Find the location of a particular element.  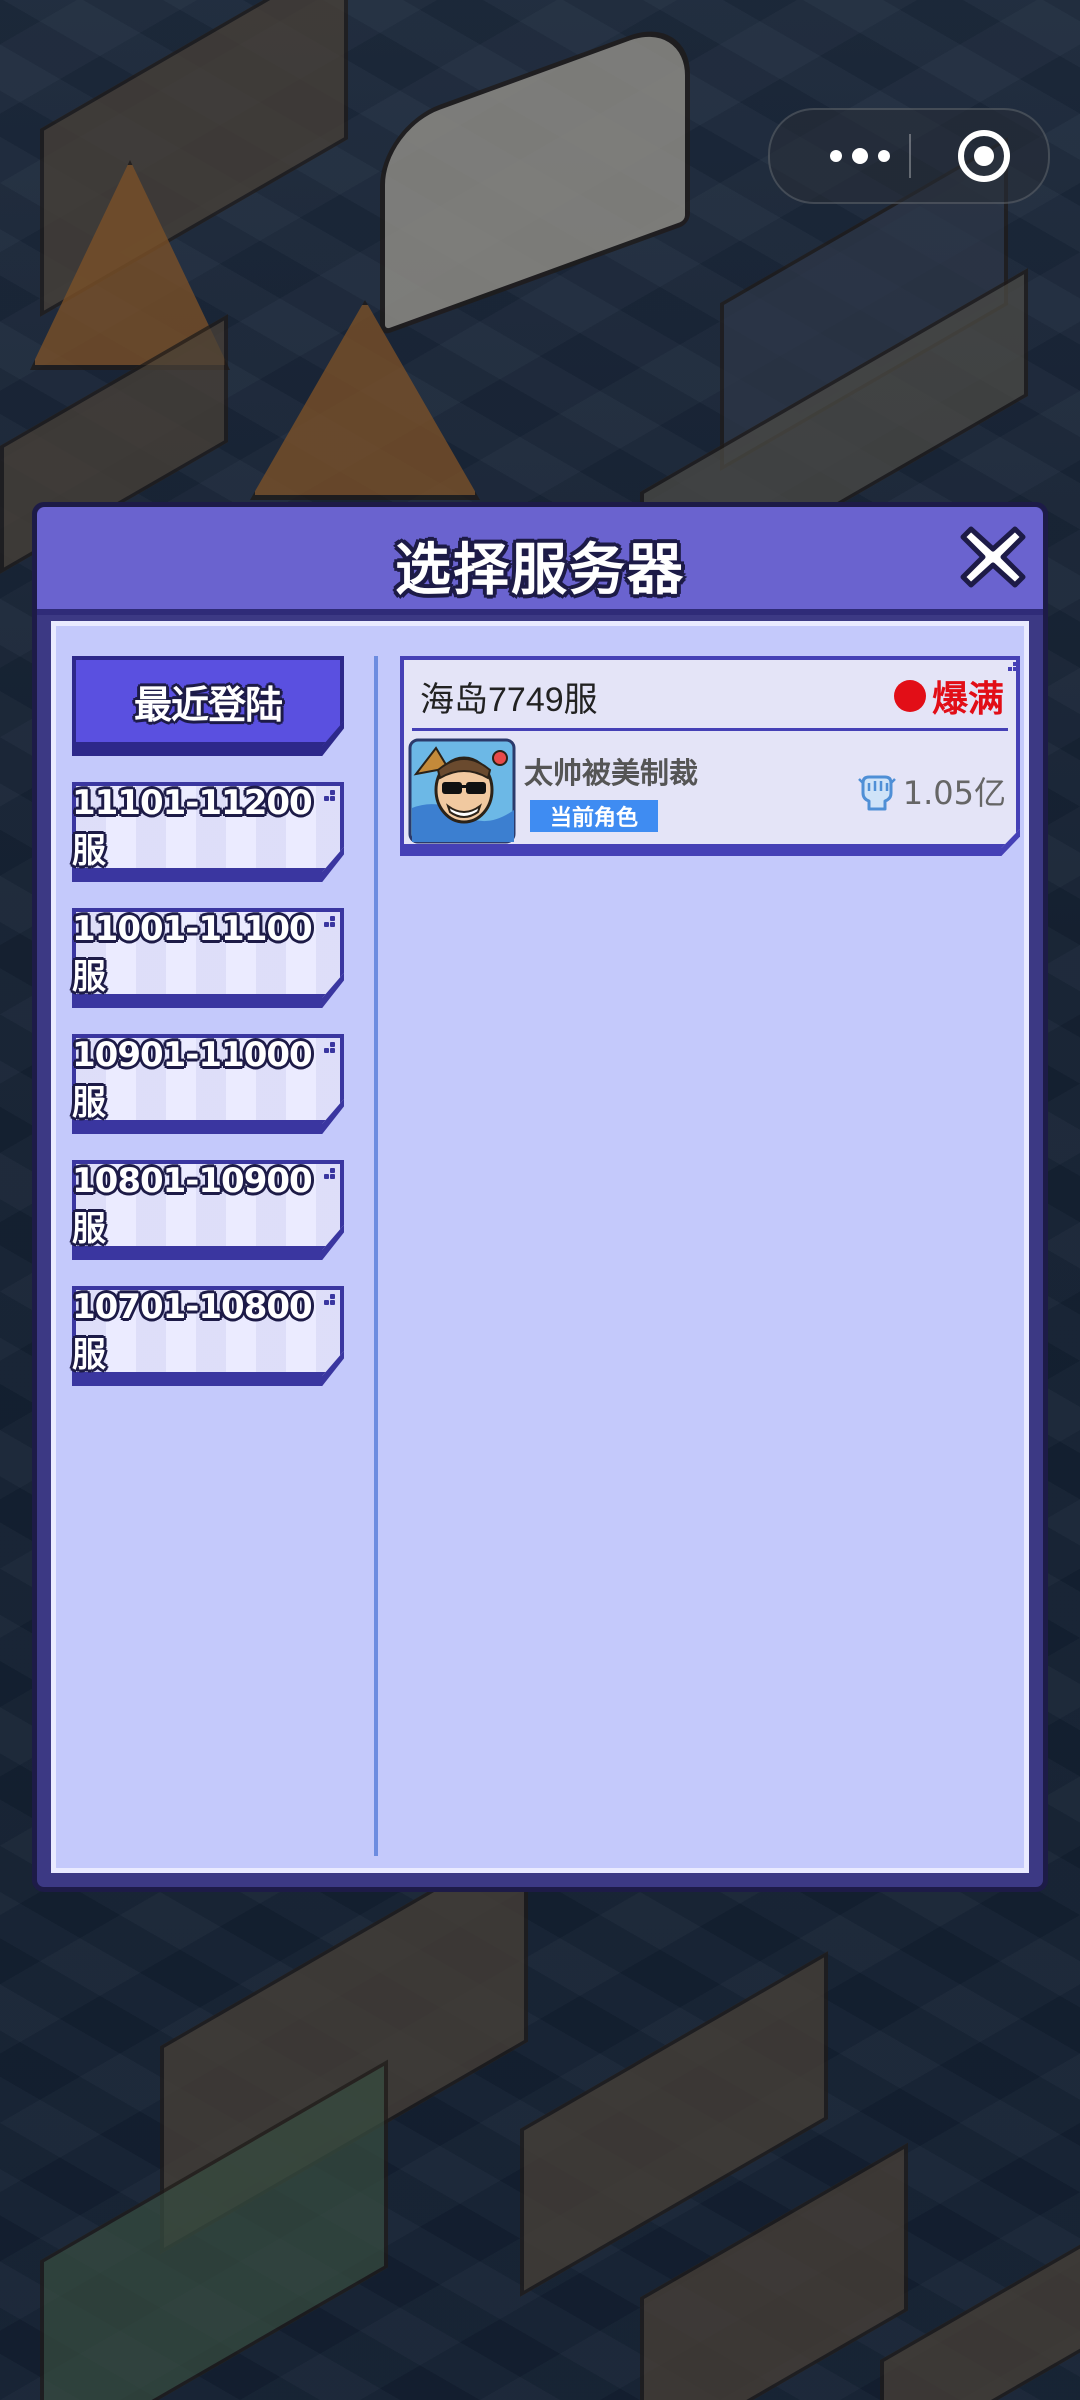

power-value: 1.05亿 is located at coordinates (954, 793).